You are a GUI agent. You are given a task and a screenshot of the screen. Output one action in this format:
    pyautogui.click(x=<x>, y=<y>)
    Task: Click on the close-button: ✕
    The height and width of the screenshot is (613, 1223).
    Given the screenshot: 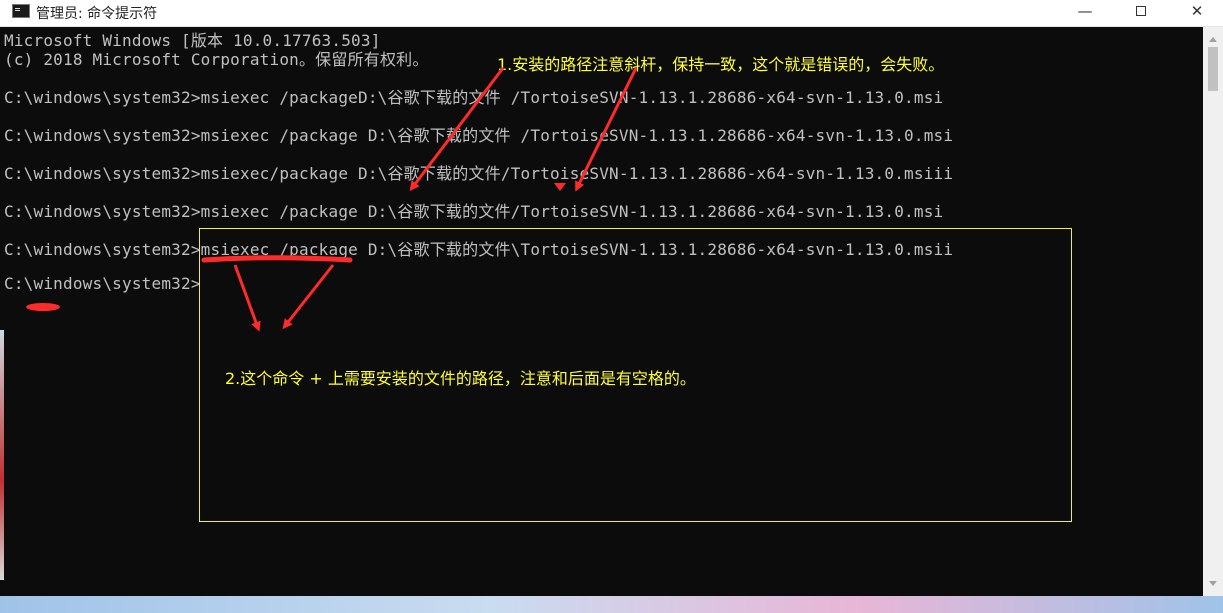 What is the action you would take?
    pyautogui.click(x=1197, y=11)
    